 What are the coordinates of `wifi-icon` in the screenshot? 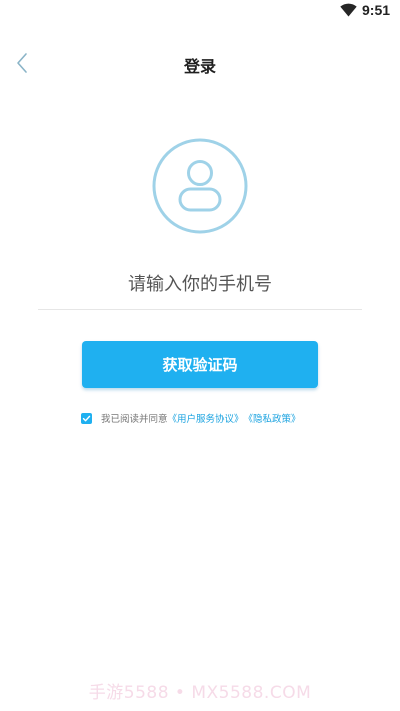 It's located at (348, 10).